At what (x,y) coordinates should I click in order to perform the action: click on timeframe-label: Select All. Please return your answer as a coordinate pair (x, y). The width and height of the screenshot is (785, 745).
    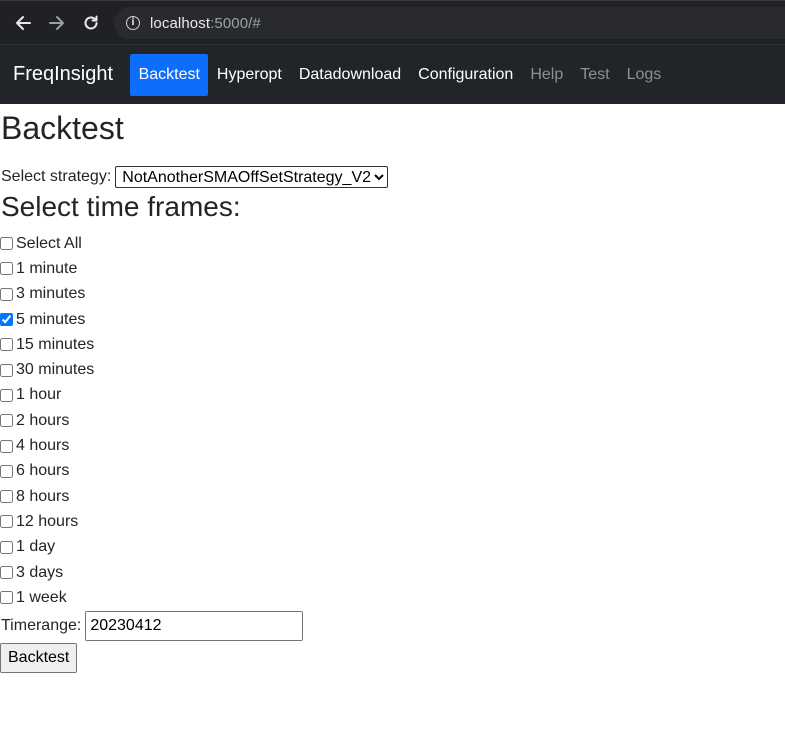
    Looking at the image, I should click on (49, 243).